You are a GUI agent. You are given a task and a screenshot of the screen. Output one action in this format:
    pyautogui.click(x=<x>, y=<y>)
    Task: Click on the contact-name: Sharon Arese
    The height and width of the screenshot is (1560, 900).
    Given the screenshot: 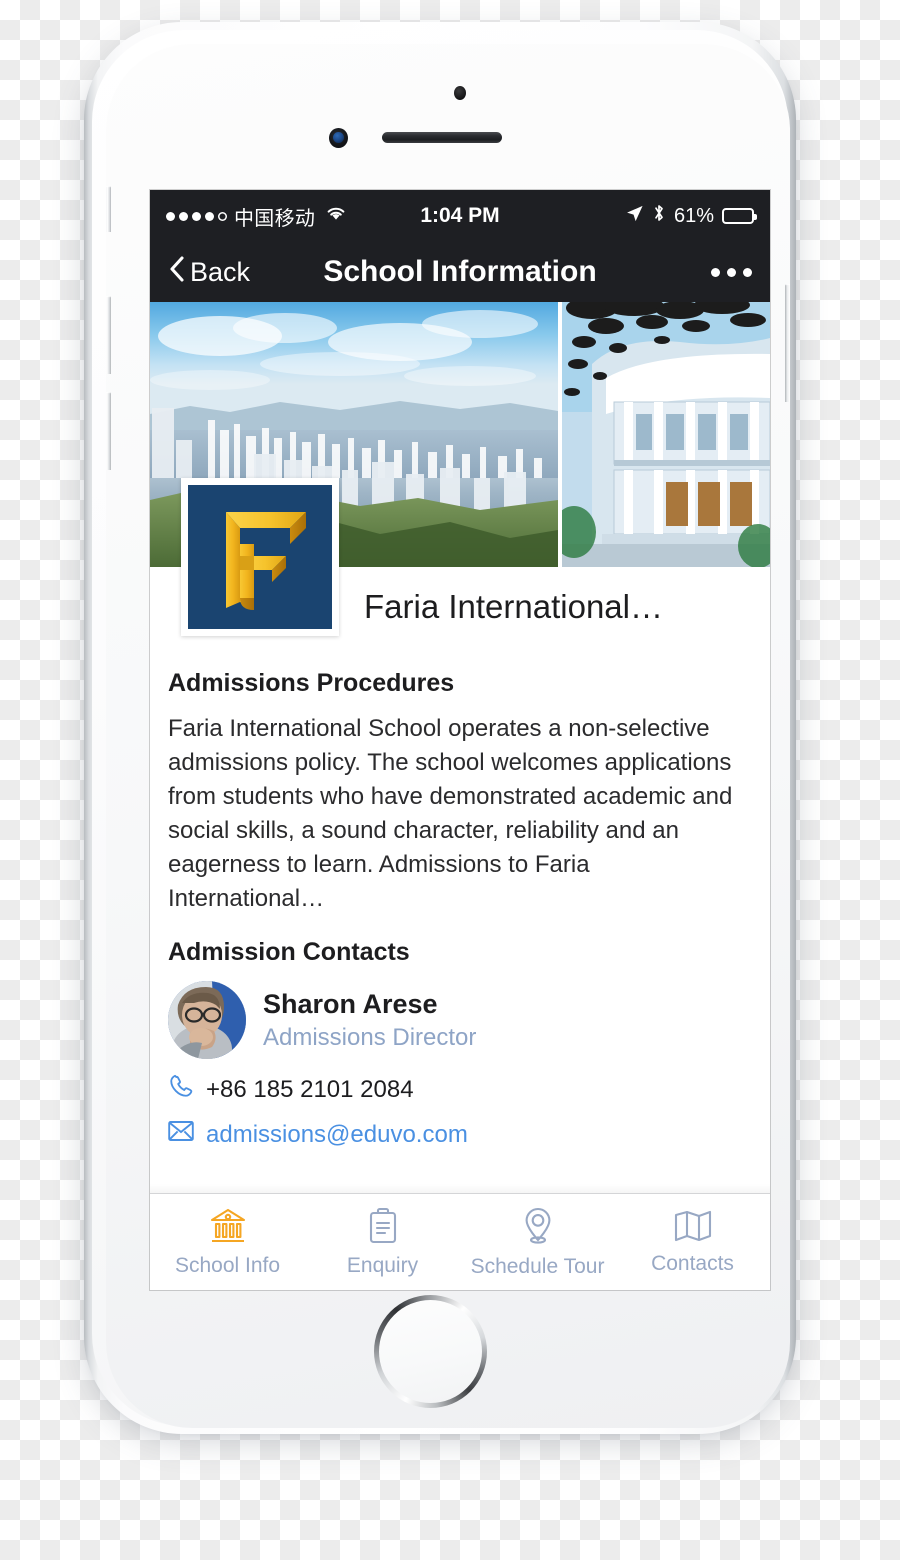 What is the action you would take?
    pyautogui.click(x=350, y=1004)
    